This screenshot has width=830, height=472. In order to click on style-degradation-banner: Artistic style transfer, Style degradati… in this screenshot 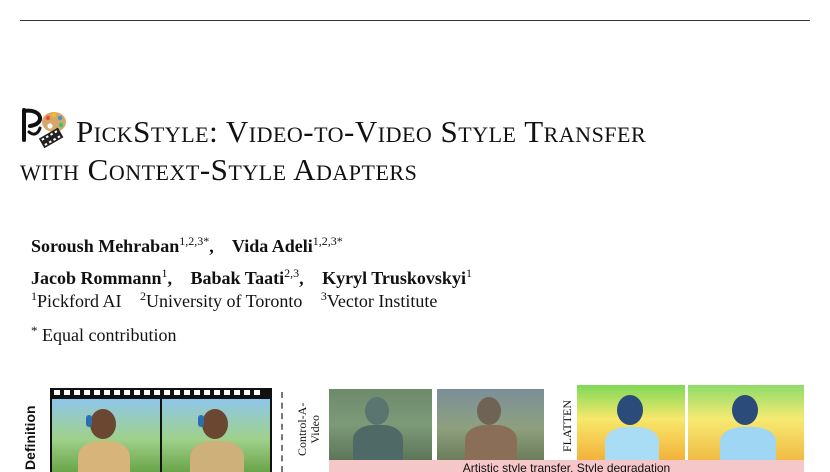, I will do `click(566, 466)`.